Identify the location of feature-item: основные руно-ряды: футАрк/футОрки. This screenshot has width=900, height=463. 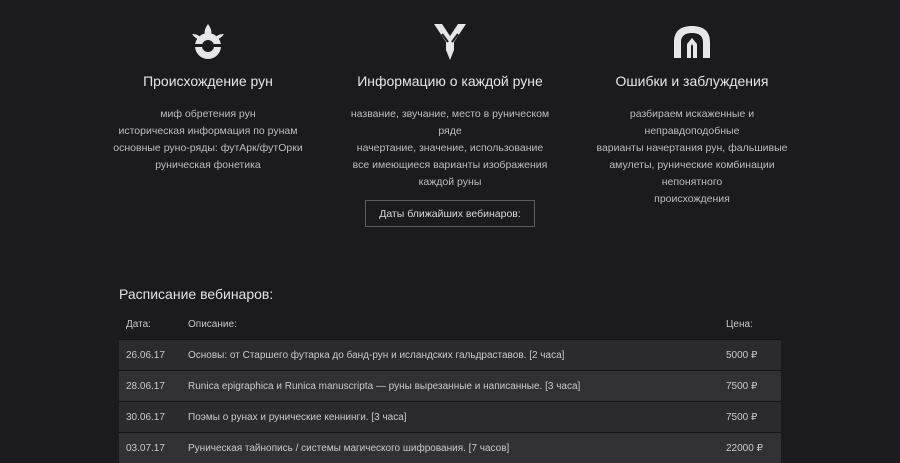
(208, 148).